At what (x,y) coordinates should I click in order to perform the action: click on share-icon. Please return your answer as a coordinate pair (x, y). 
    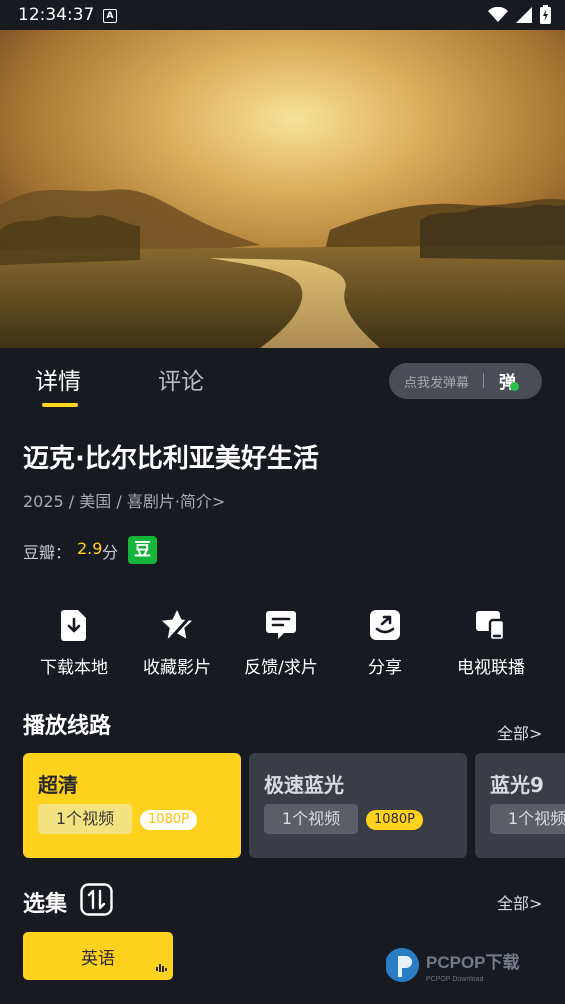
    Looking at the image, I should click on (385, 625).